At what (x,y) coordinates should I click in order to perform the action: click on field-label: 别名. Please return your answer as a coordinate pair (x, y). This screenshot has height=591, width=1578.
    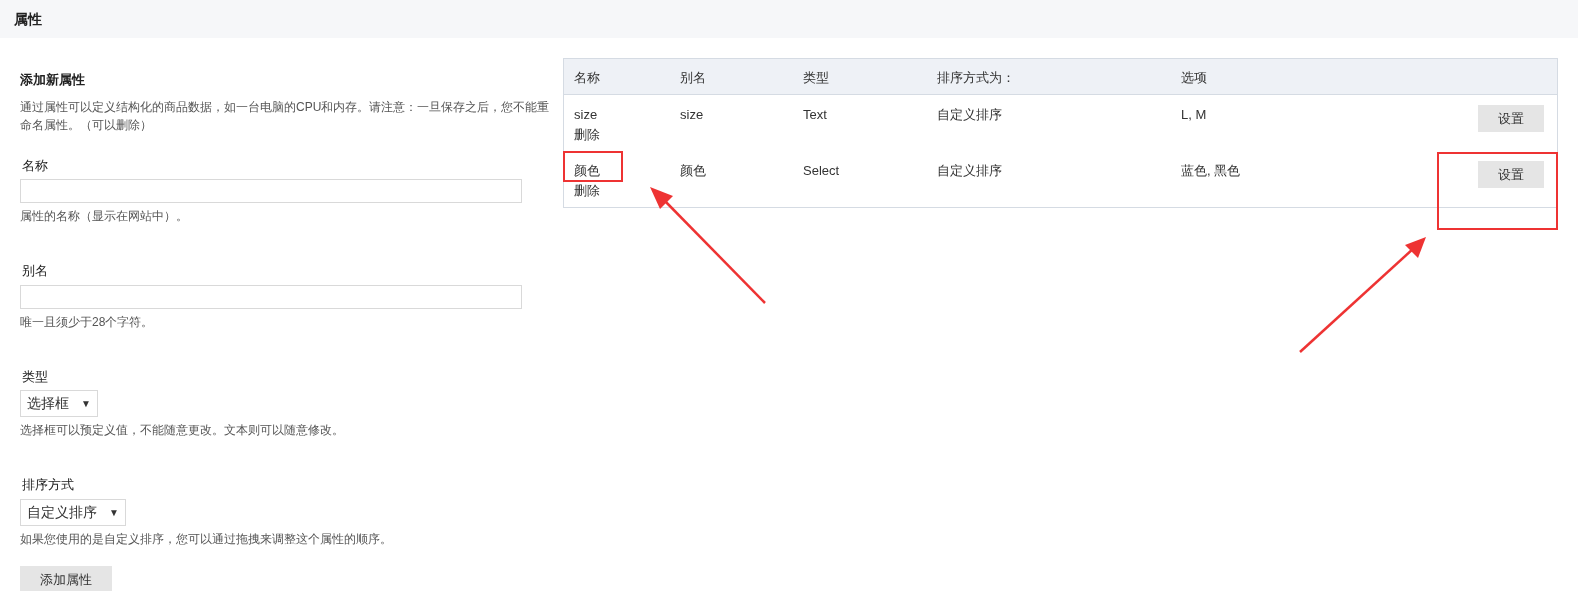
    Looking at the image, I should click on (35, 271).